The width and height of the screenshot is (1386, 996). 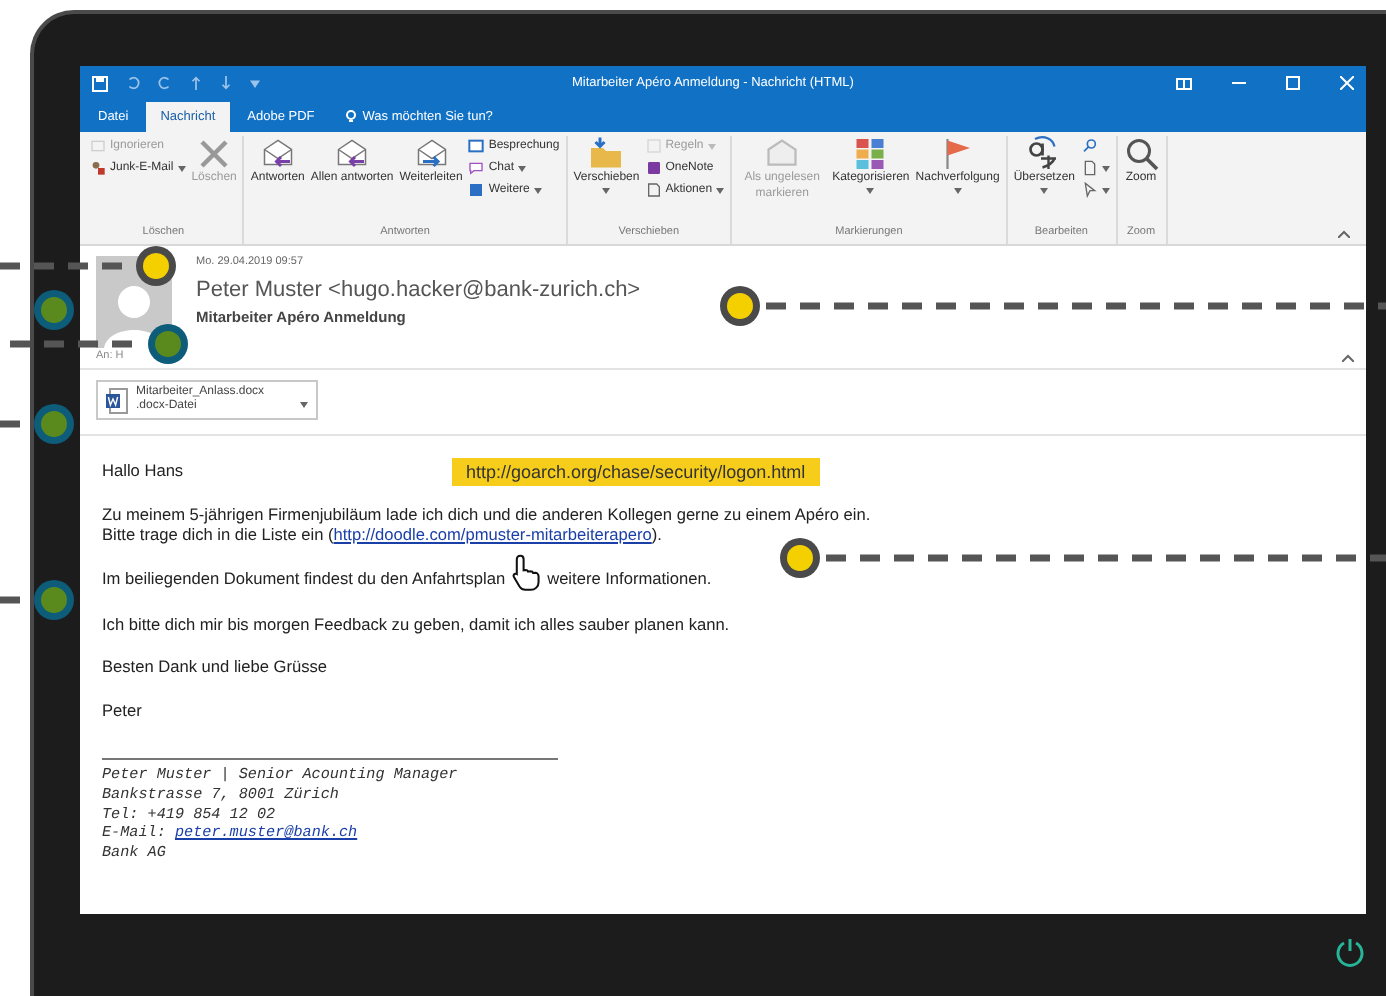 What do you see at coordinates (165, 83) in the screenshot?
I see `redo-icon` at bounding box center [165, 83].